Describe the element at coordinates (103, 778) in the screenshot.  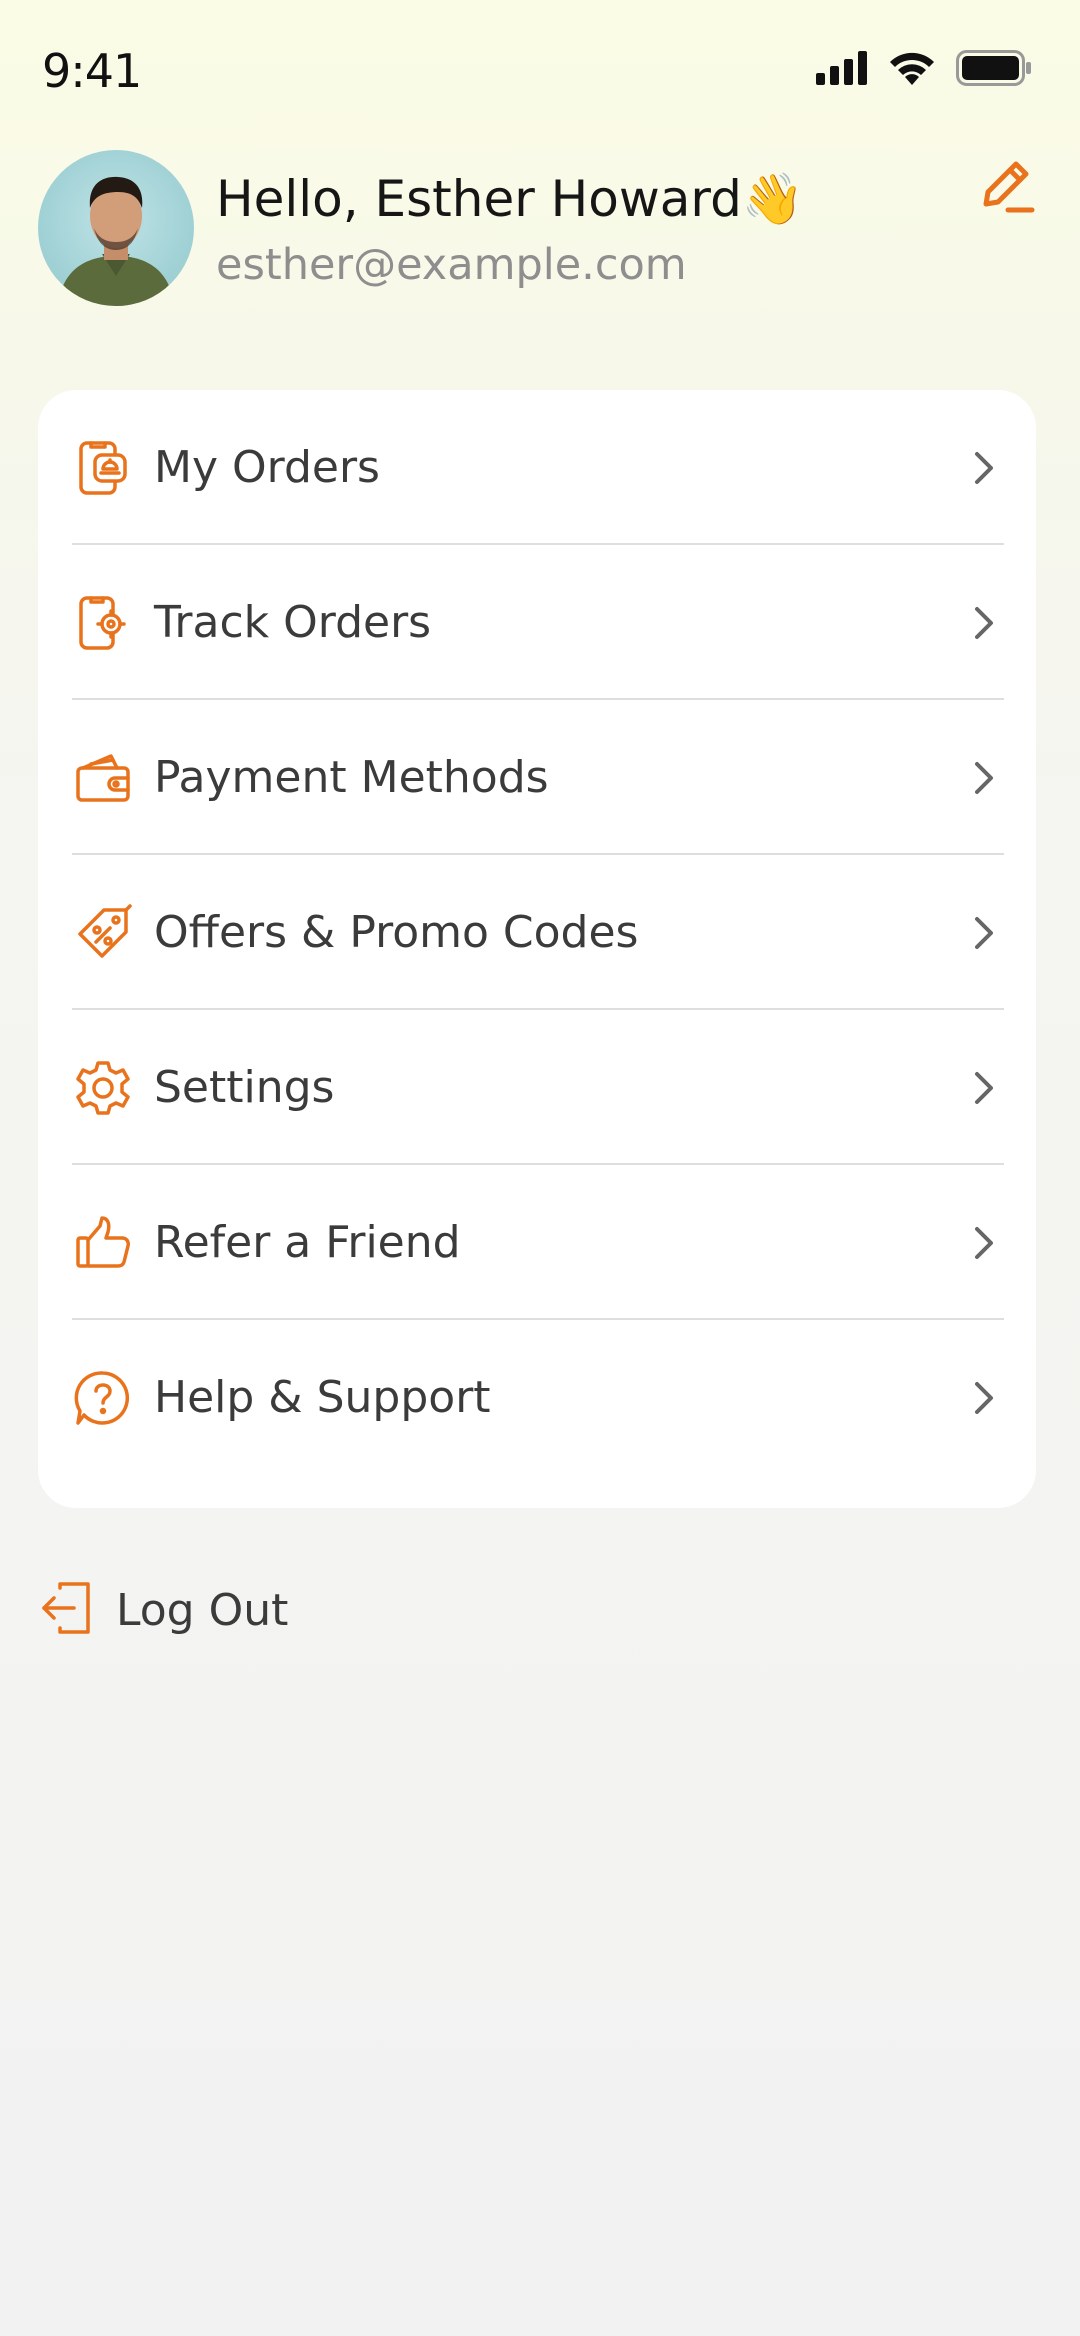
I see `wallet-icon` at that location.